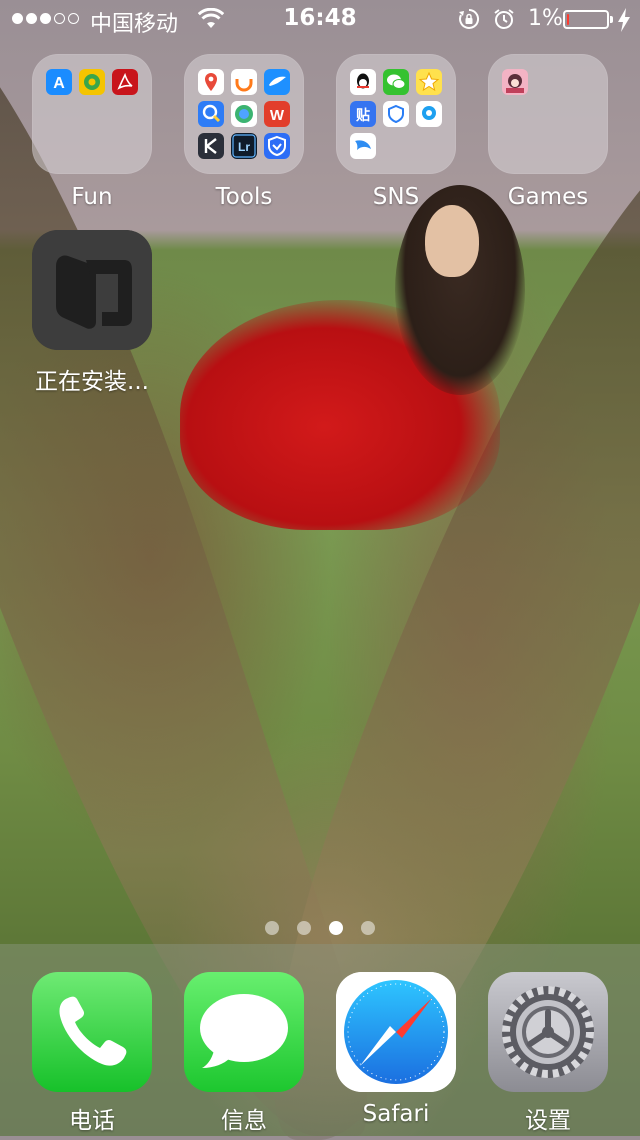  I want to click on safari-icon, so click(396, 1032).